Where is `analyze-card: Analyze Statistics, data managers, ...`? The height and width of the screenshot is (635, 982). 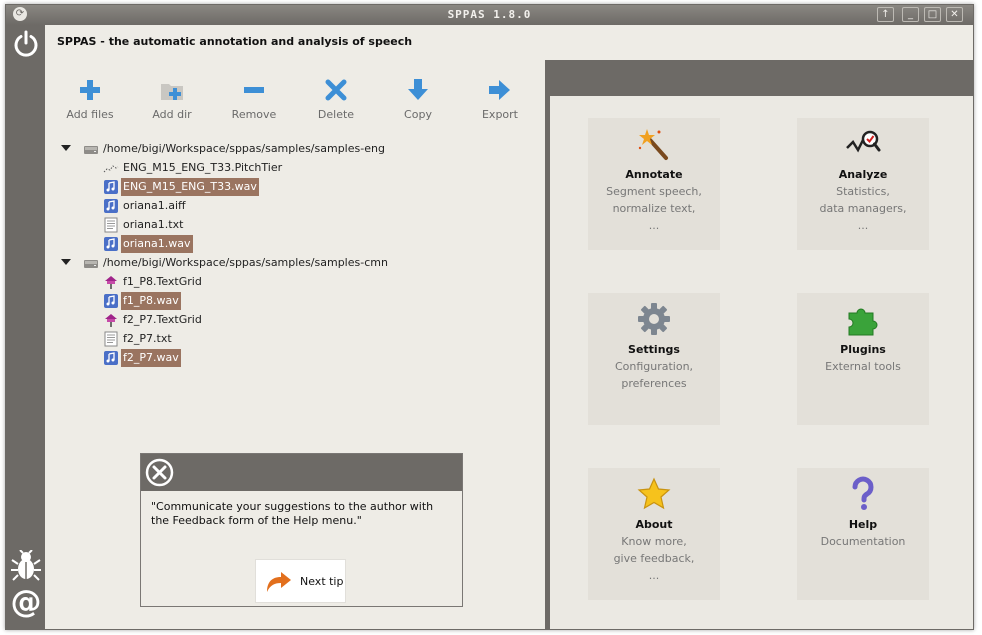
analyze-card: Analyze Statistics, data managers, ... is located at coordinates (863, 184).